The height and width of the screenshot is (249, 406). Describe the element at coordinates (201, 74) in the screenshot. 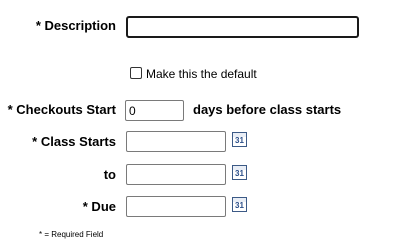

I see `make-default-label: Make this the default` at that location.